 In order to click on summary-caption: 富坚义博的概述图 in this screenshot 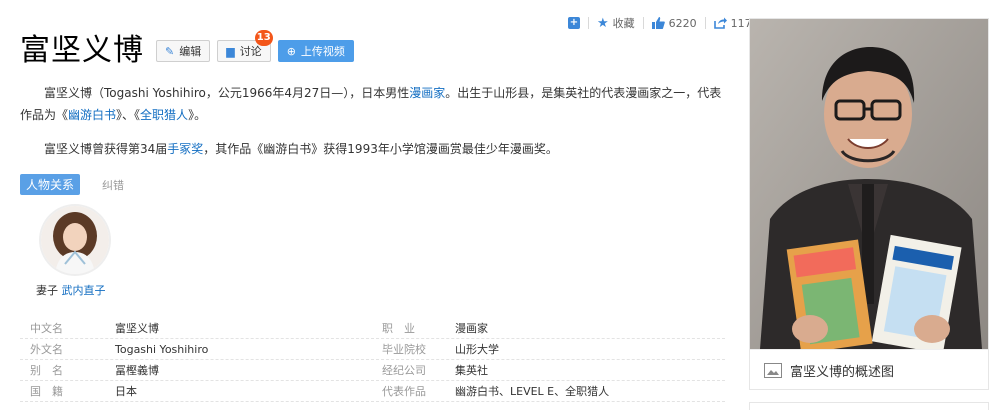, I will do `click(869, 369)`.